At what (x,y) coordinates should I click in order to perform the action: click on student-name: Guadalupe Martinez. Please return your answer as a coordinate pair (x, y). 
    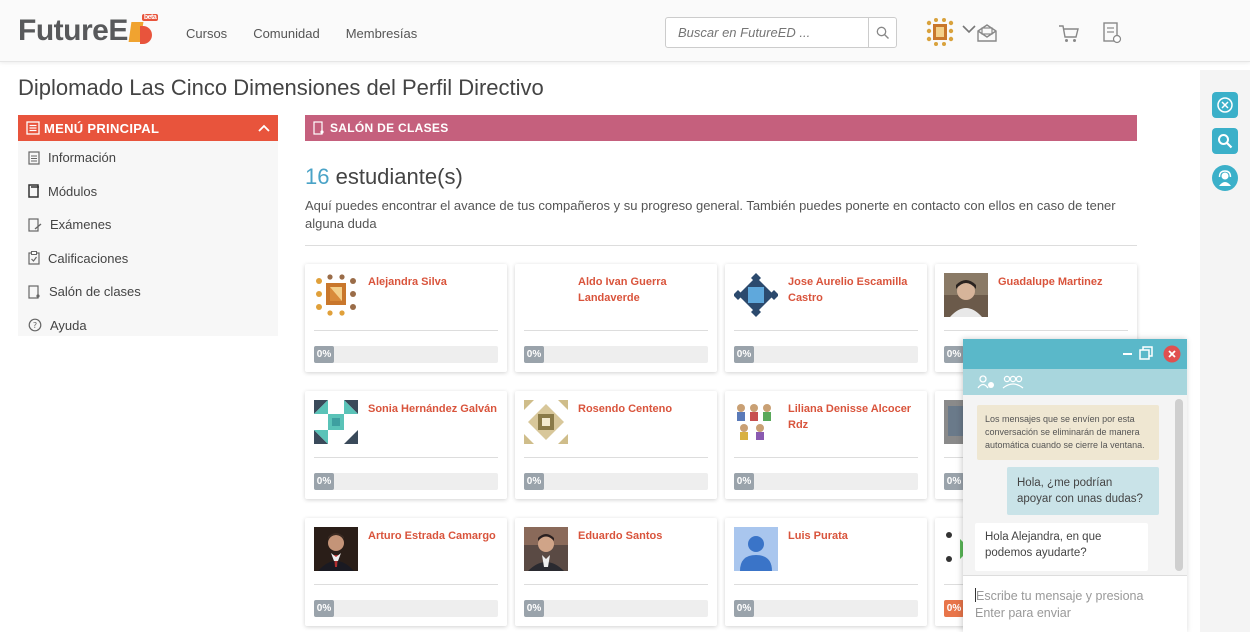
    Looking at the image, I should click on (1063, 282).